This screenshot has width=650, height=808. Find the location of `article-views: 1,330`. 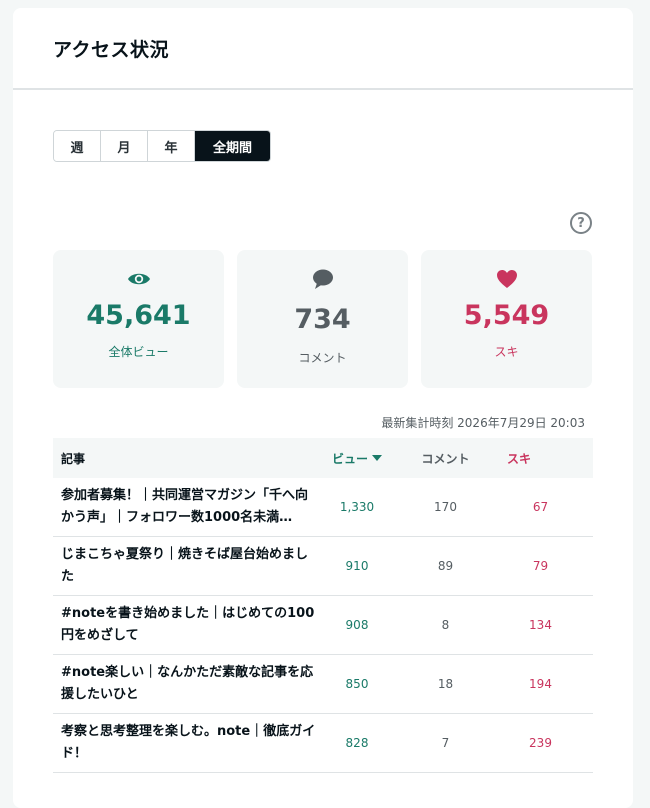

article-views: 1,330 is located at coordinates (357, 507).